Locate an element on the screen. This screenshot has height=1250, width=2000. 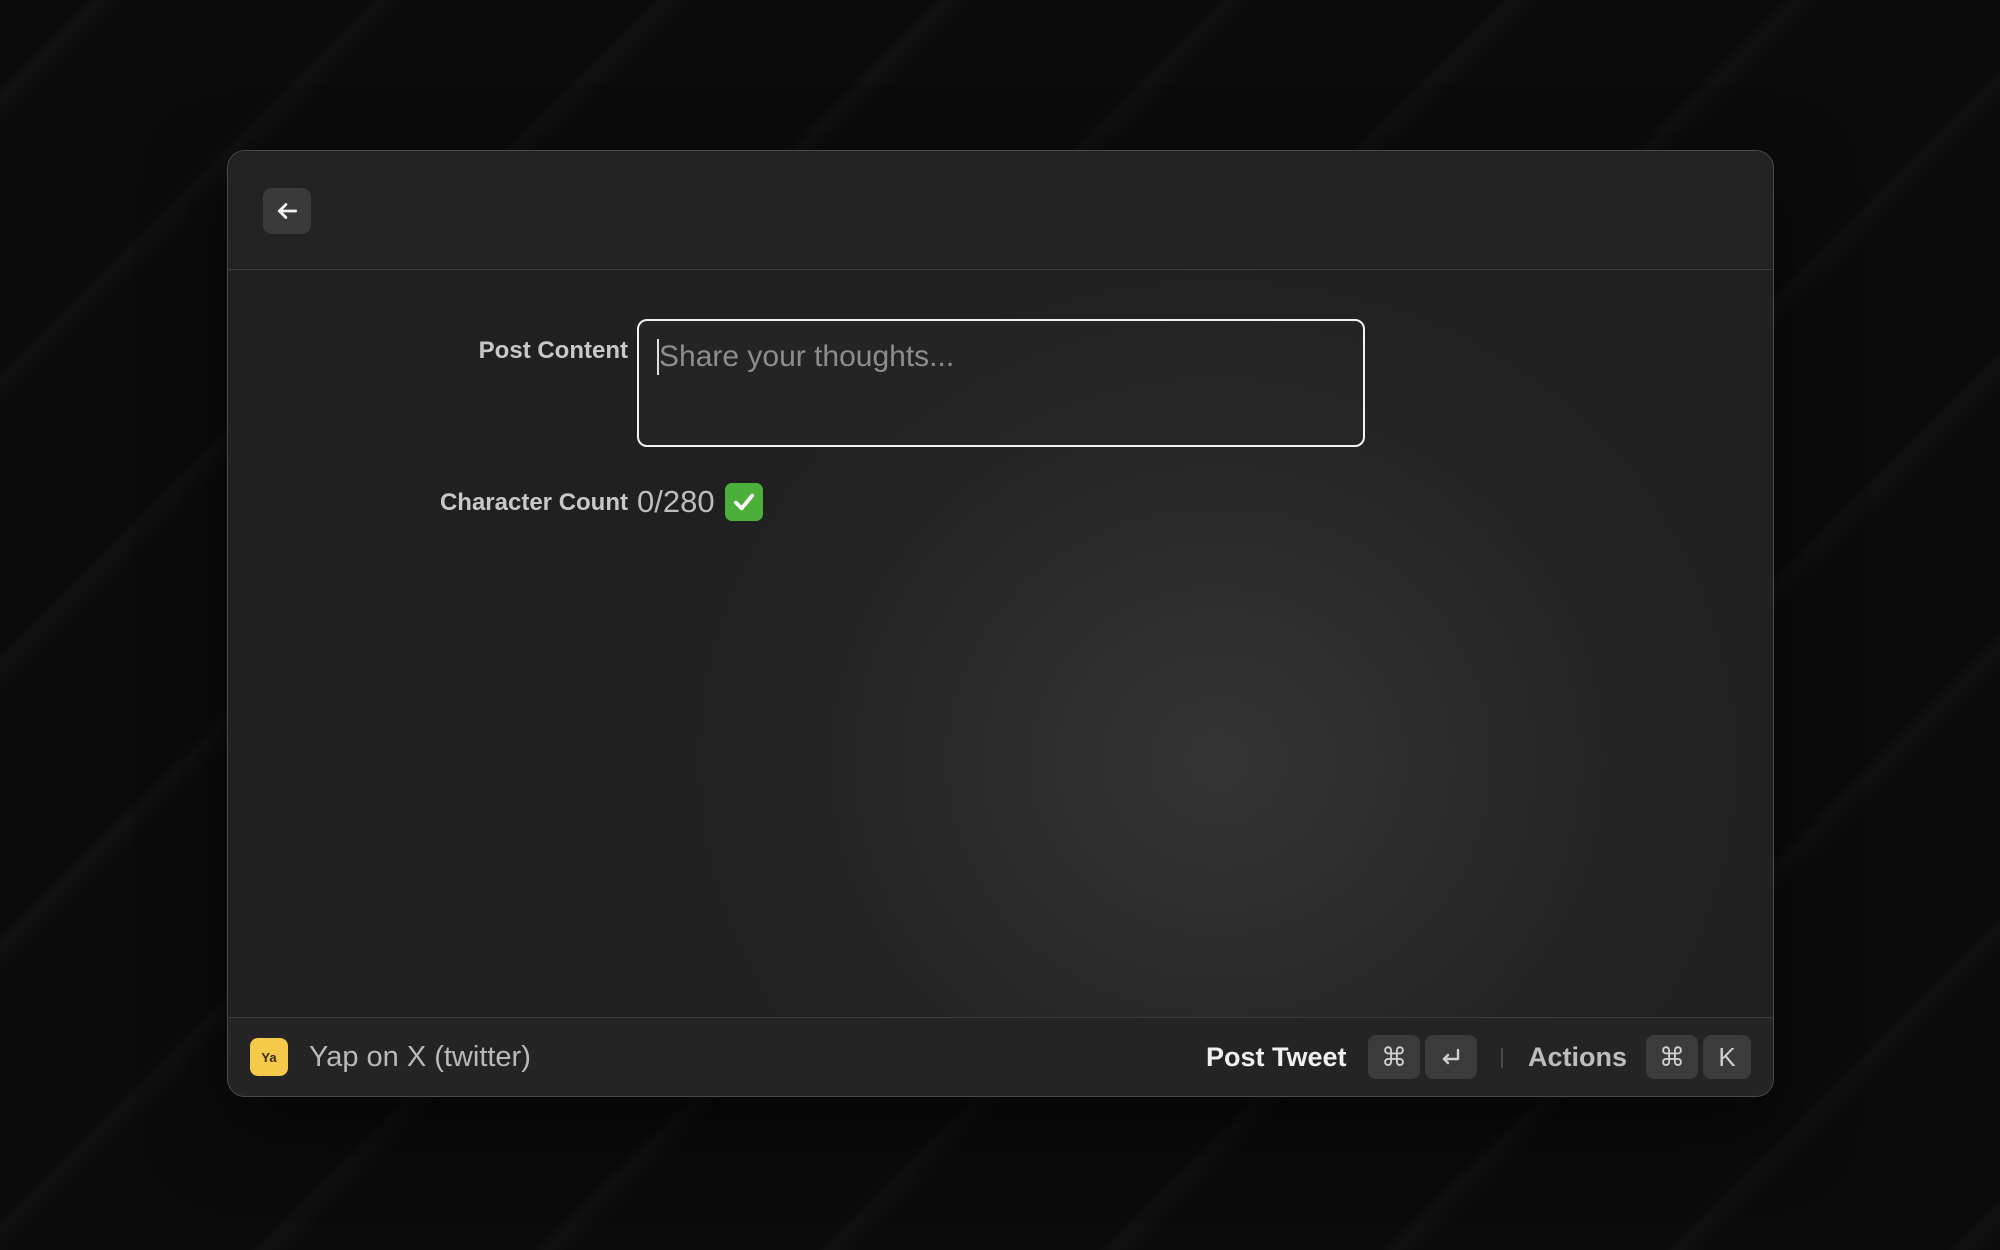
character-count-value: 0/280 is located at coordinates (676, 501).